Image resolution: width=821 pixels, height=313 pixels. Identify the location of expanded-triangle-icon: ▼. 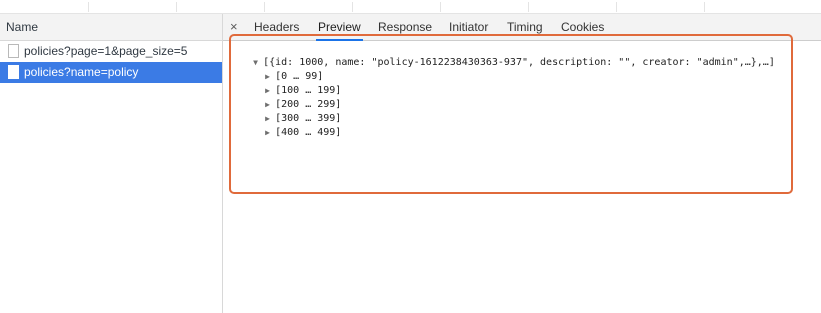
(258, 63).